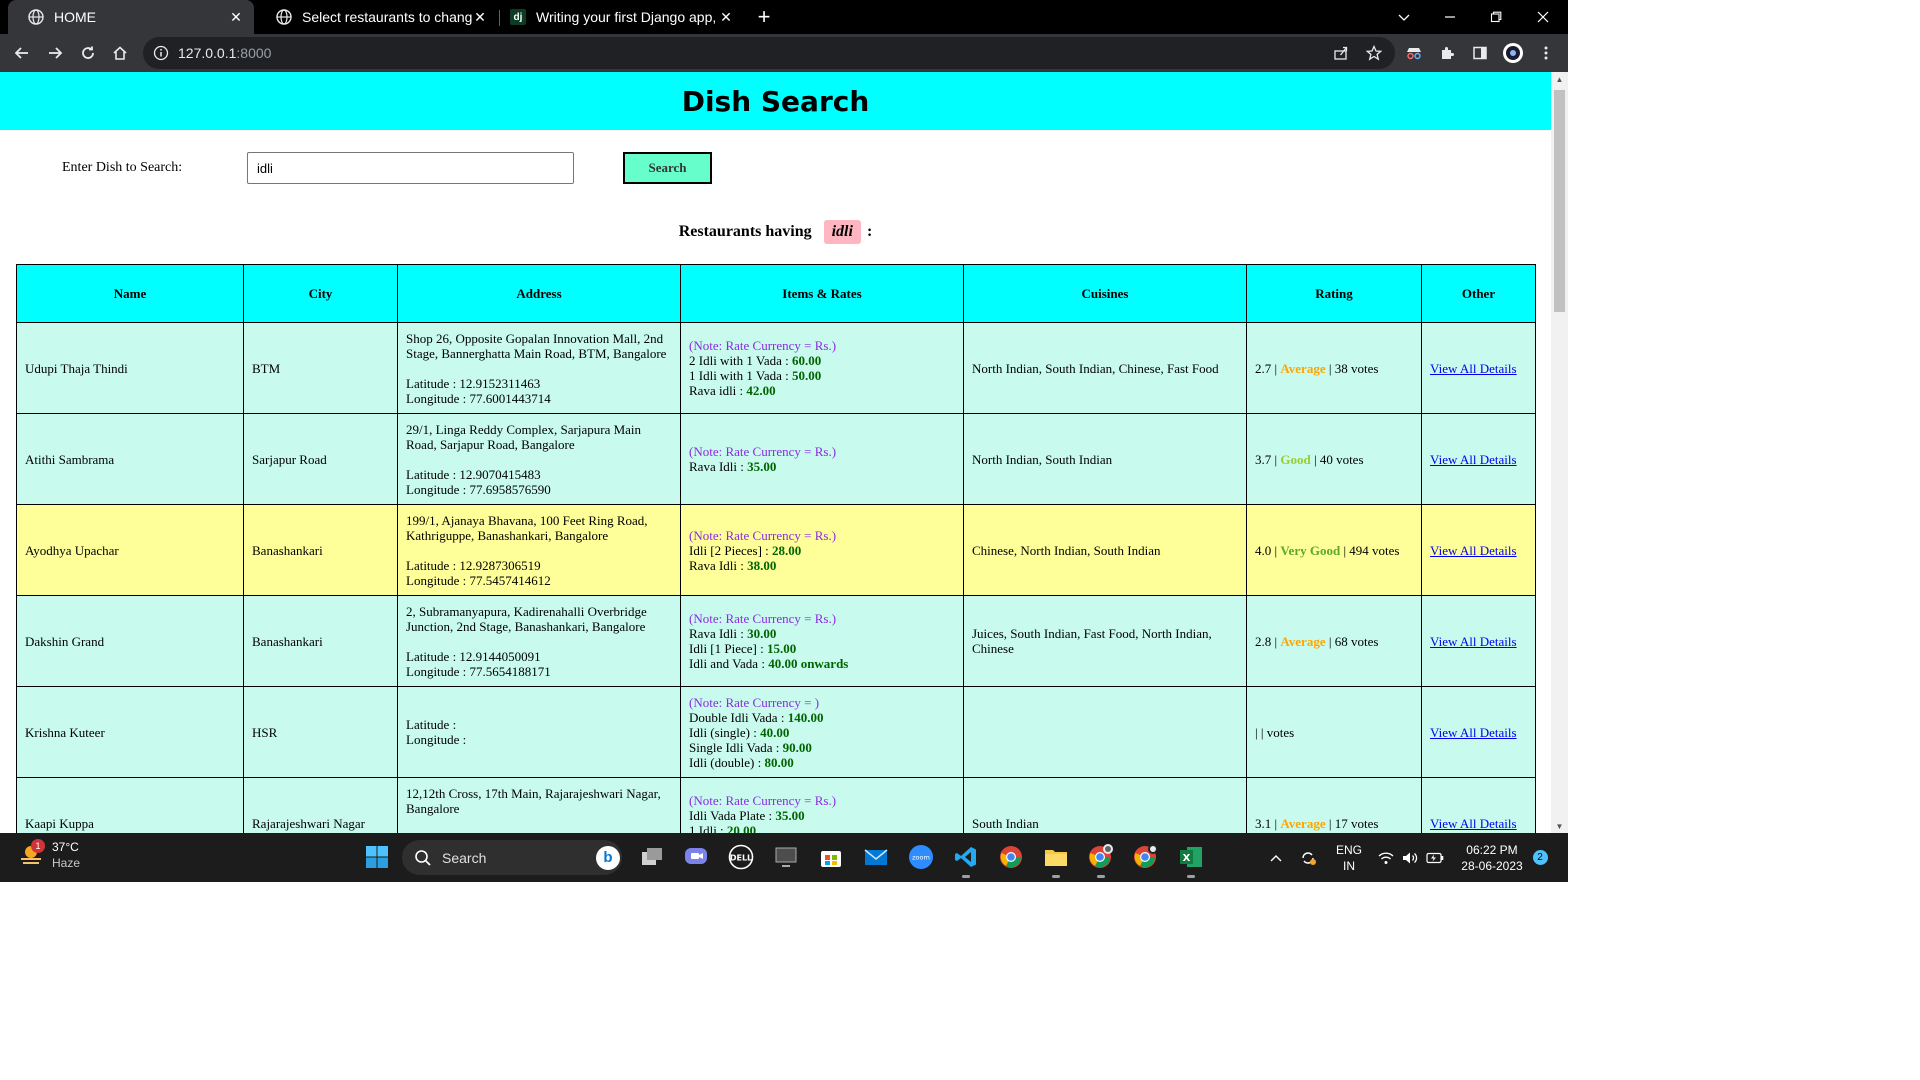  Describe the element at coordinates (1480, 53) in the screenshot. I see `side-panel-icon` at that location.